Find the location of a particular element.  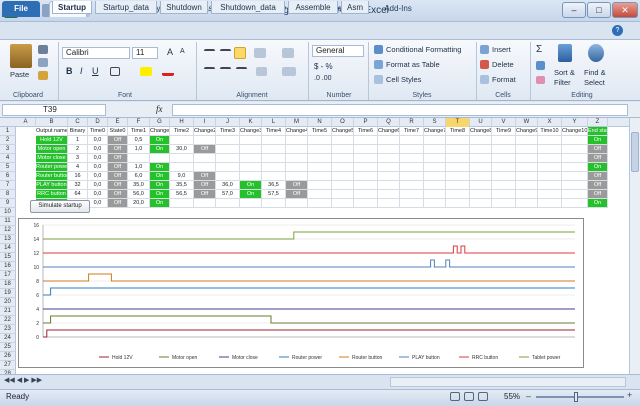

column-header: C is located at coordinates (78, 122).